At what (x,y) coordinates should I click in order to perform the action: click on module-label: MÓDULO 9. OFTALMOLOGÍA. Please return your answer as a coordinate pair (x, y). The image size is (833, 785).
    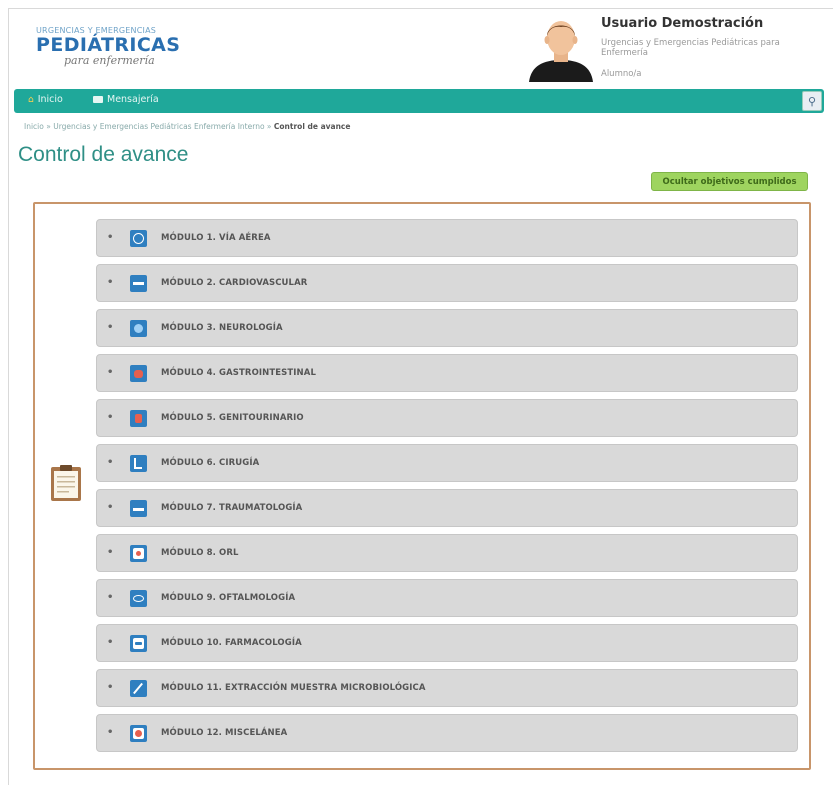
    Looking at the image, I should click on (228, 598).